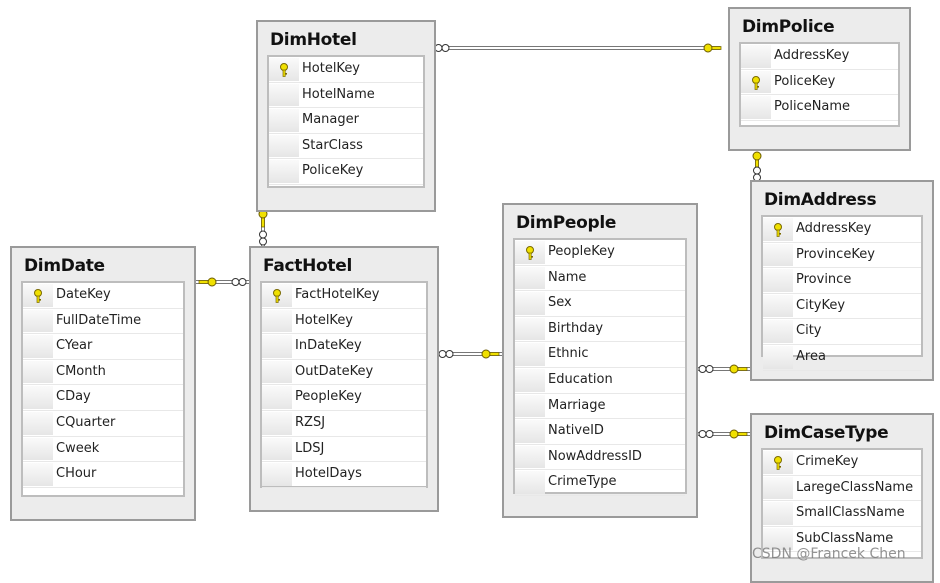 The height and width of the screenshot is (583, 940). What do you see at coordinates (842, 358) in the screenshot?
I see `column-row: Area` at bounding box center [842, 358].